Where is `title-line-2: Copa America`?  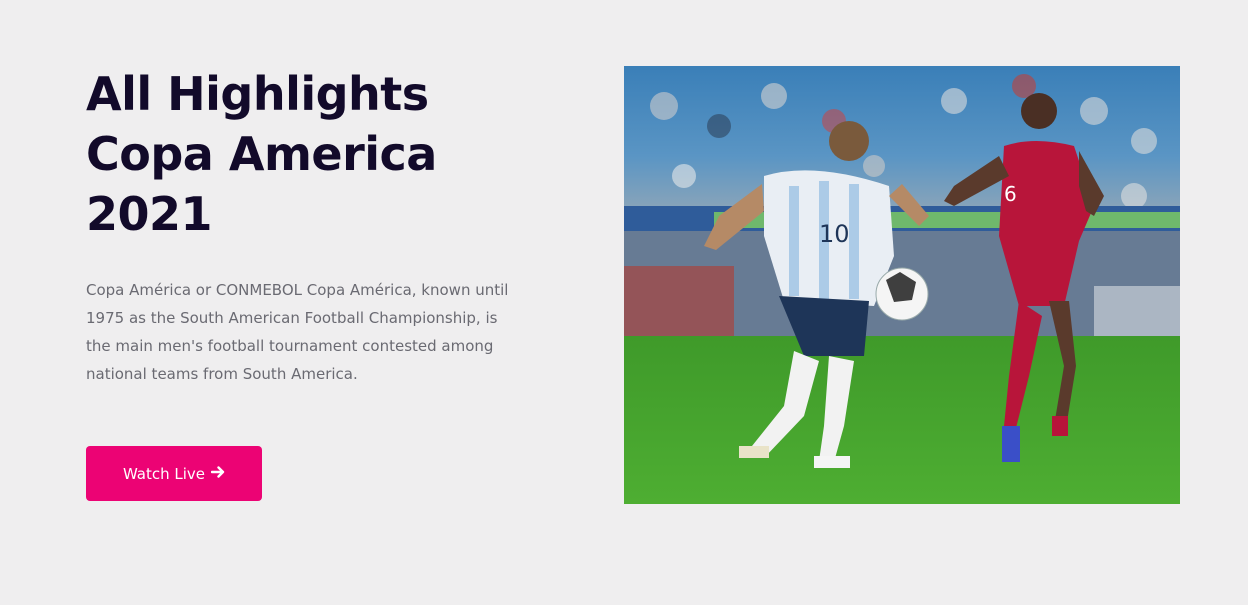 title-line-2: Copa America is located at coordinates (261, 154).